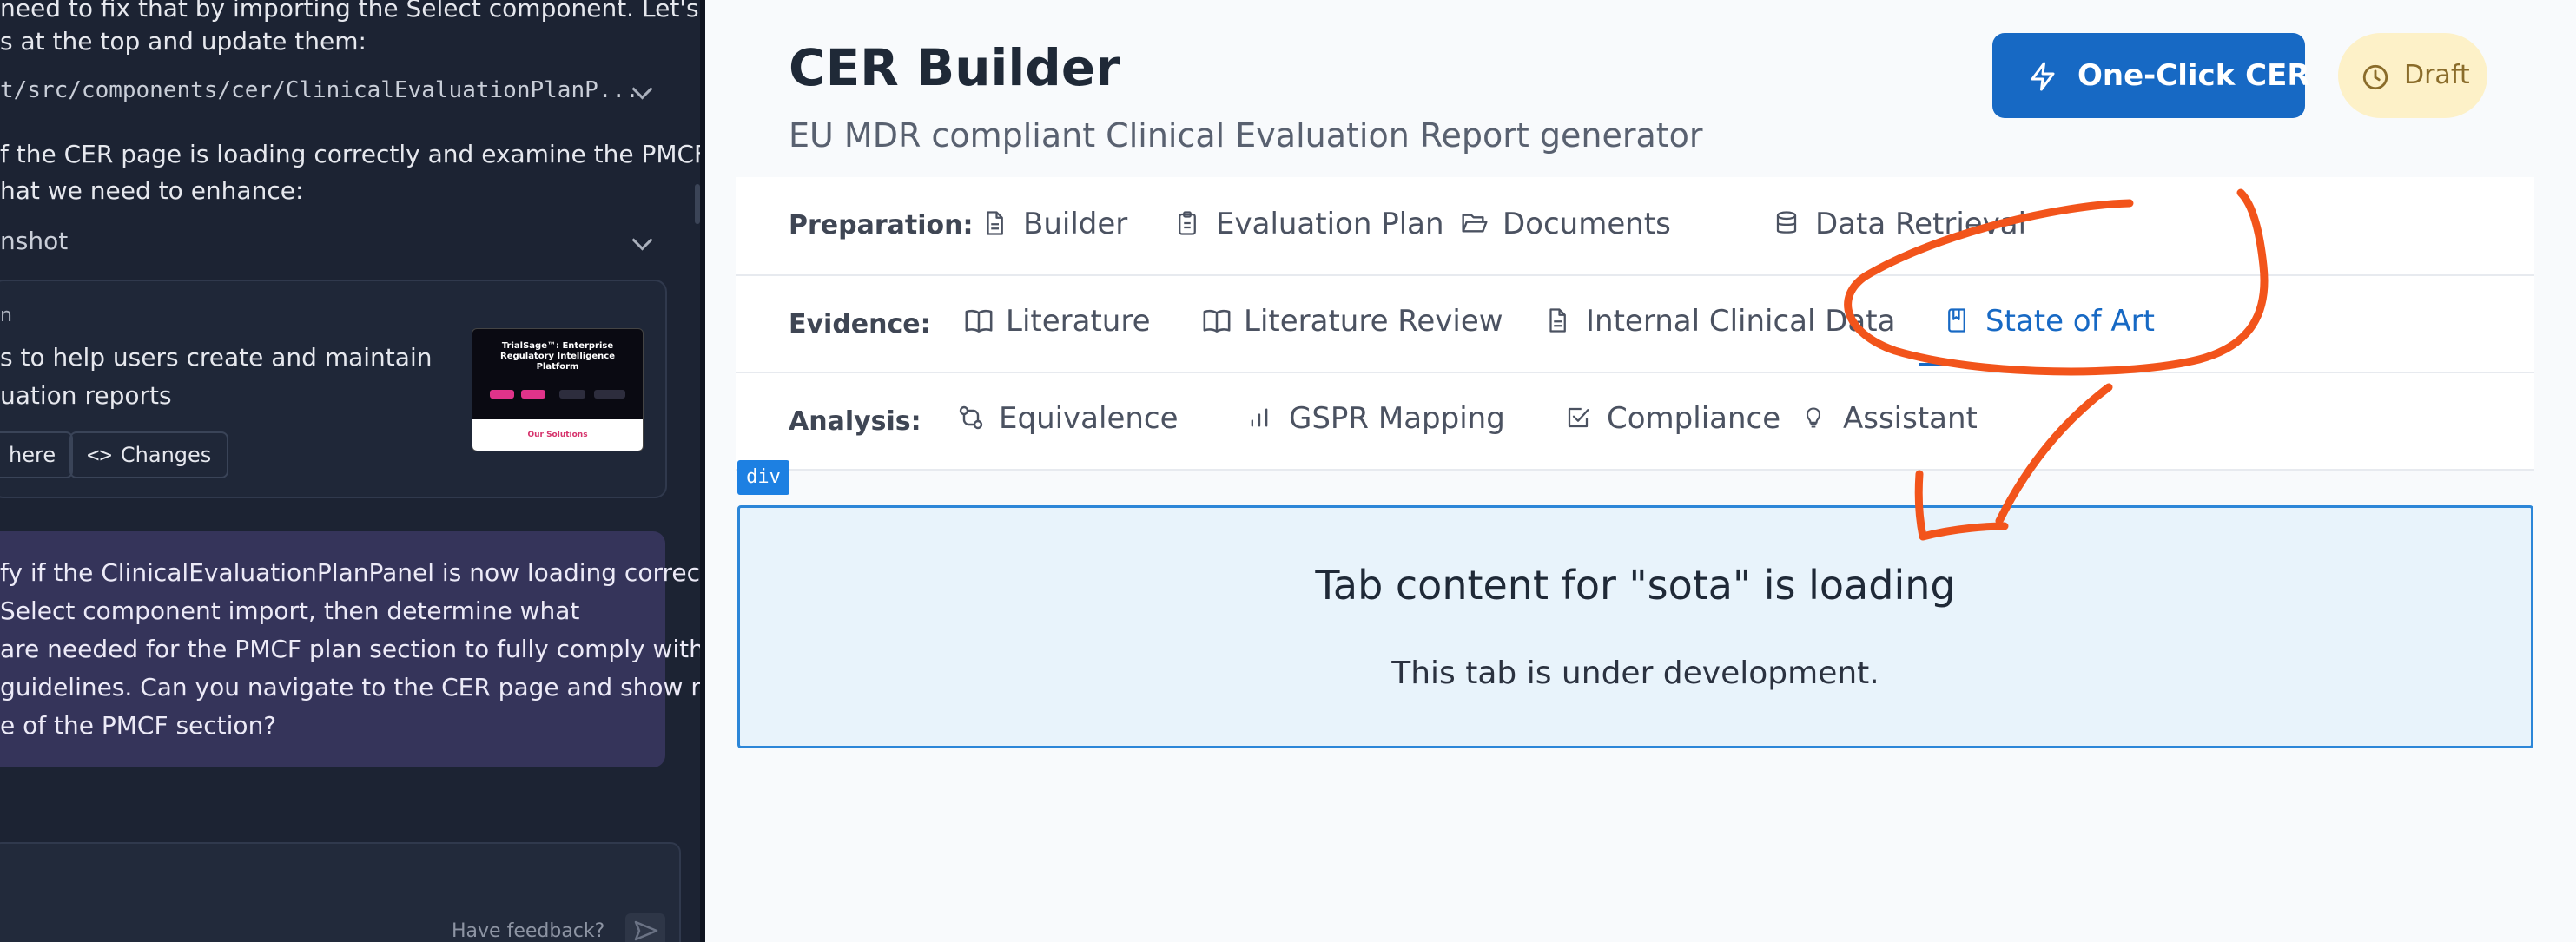 Image resolution: width=2576 pixels, height=942 pixels. I want to click on tab-label: Documents, so click(1587, 224).